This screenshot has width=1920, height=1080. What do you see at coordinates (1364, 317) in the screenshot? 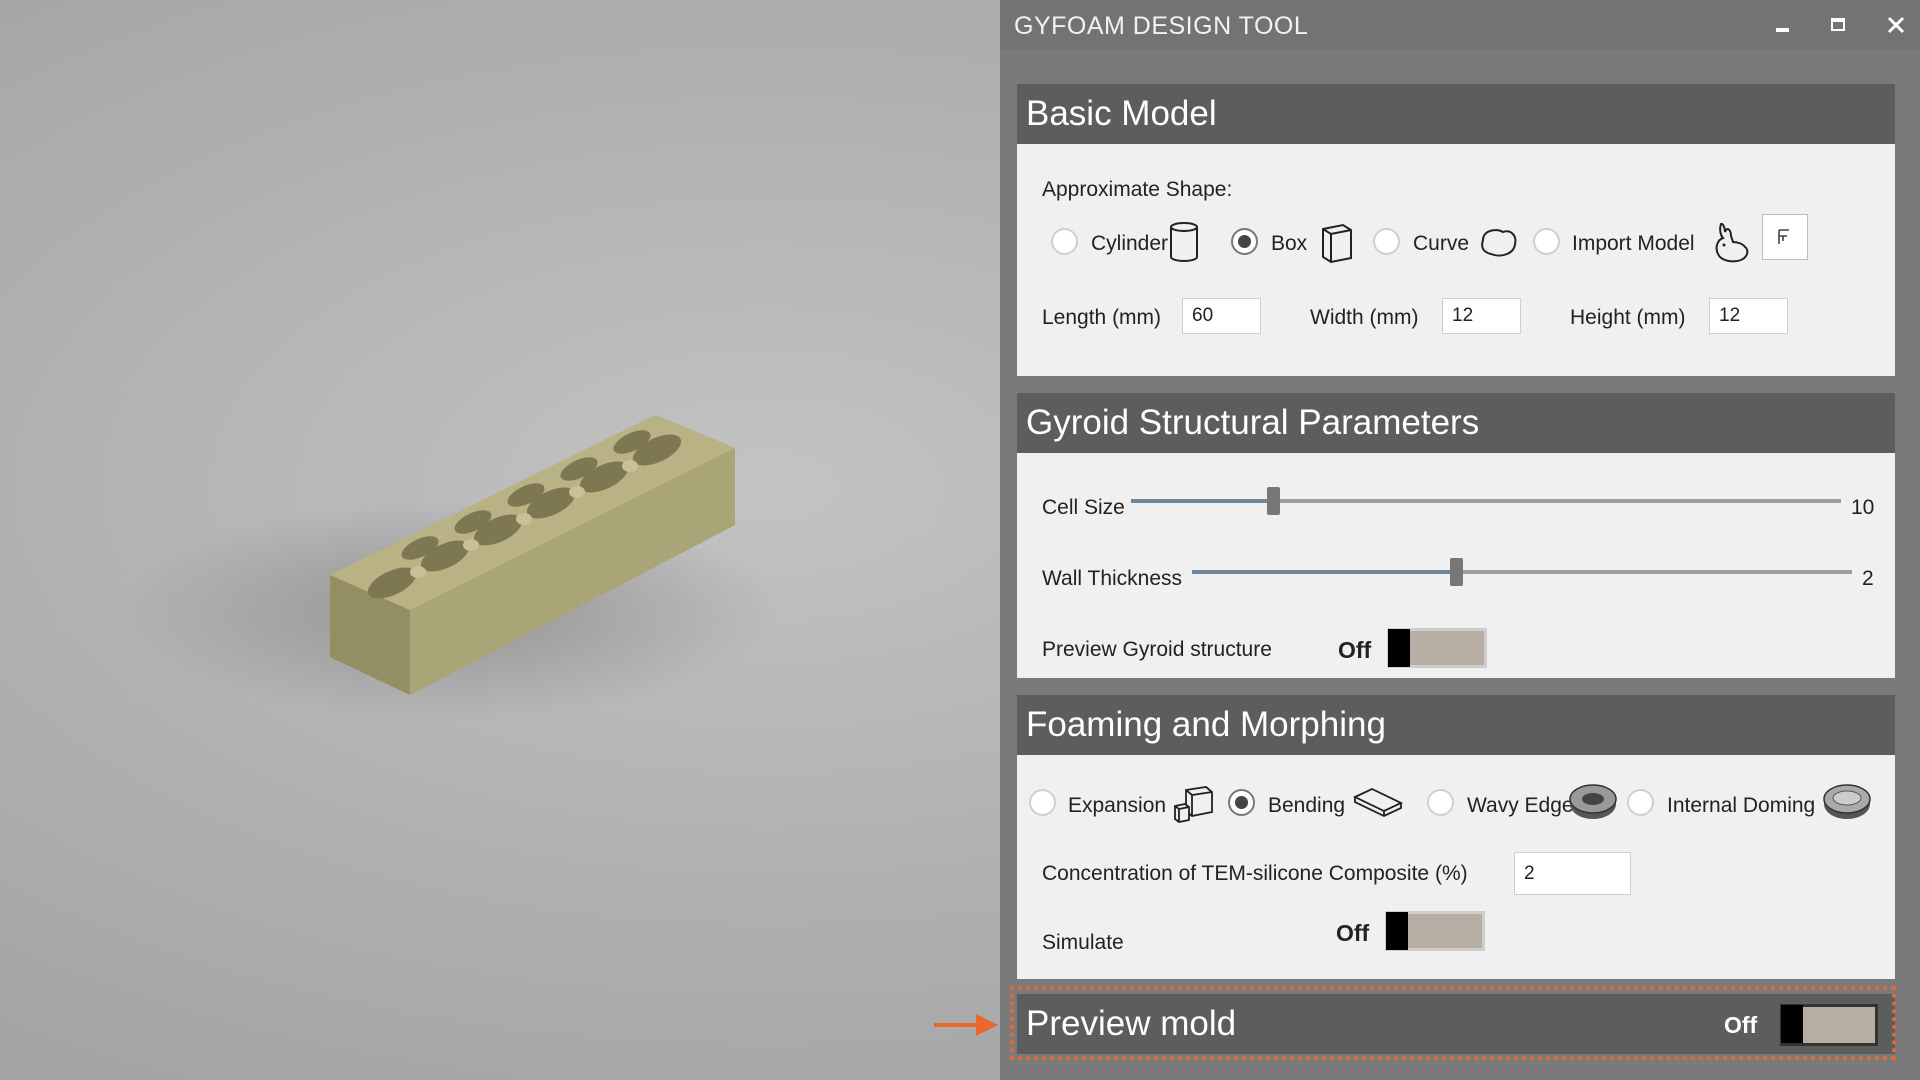
I see `width-label: Width (mm)` at bounding box center [1364, 317].